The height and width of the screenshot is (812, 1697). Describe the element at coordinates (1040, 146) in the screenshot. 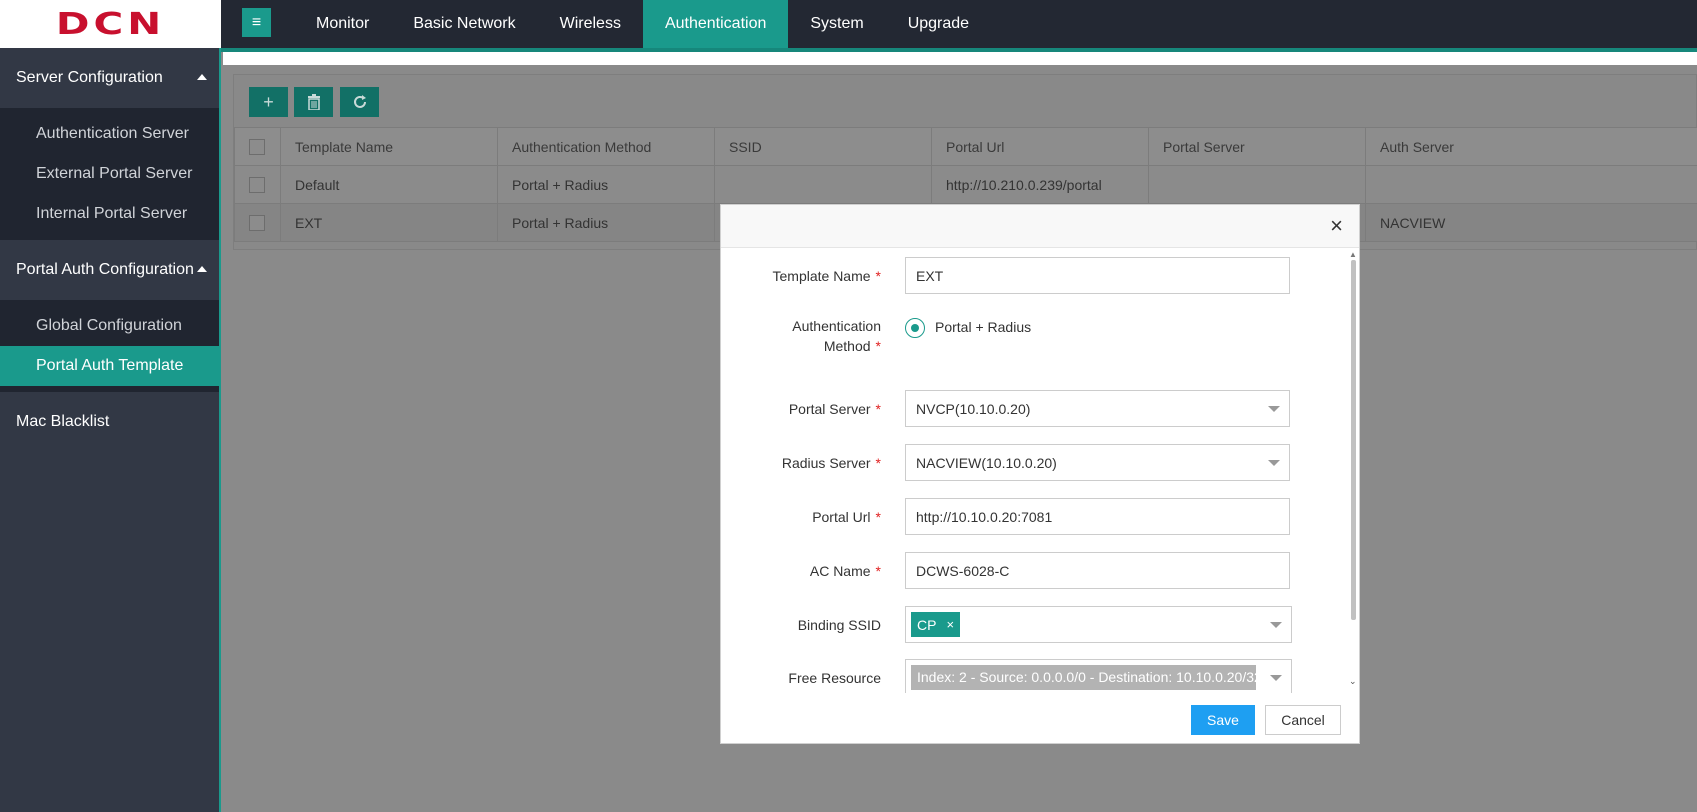

I see `column-header: Portal Url` at that location.